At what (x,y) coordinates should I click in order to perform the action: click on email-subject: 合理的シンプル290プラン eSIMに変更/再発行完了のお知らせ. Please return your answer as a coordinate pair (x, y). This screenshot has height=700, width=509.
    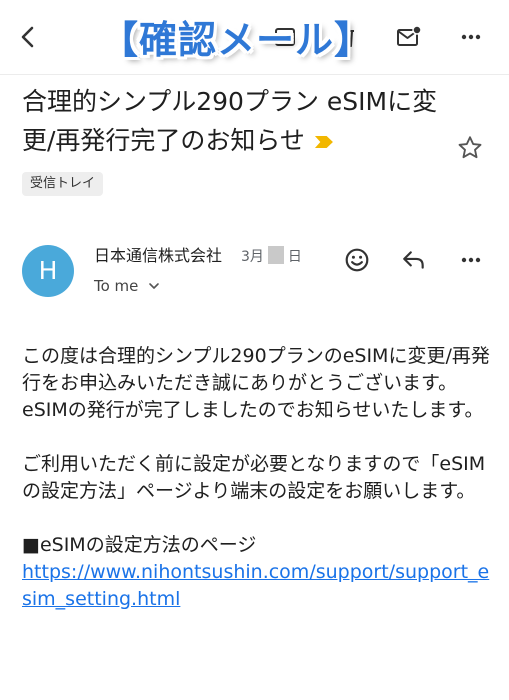
    Looking at the image, I should click on (232, 121).